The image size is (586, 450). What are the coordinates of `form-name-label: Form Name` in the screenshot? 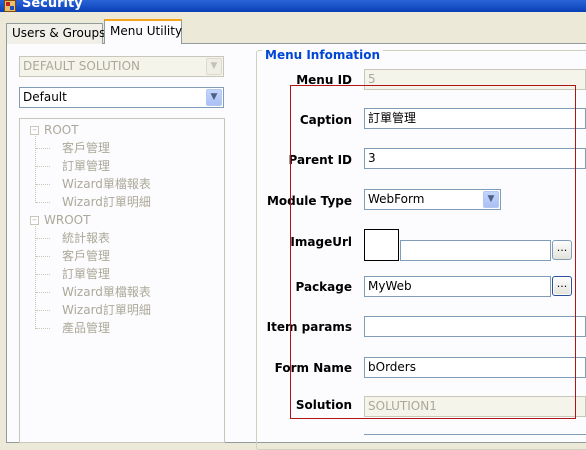 It's located at (313, 368).